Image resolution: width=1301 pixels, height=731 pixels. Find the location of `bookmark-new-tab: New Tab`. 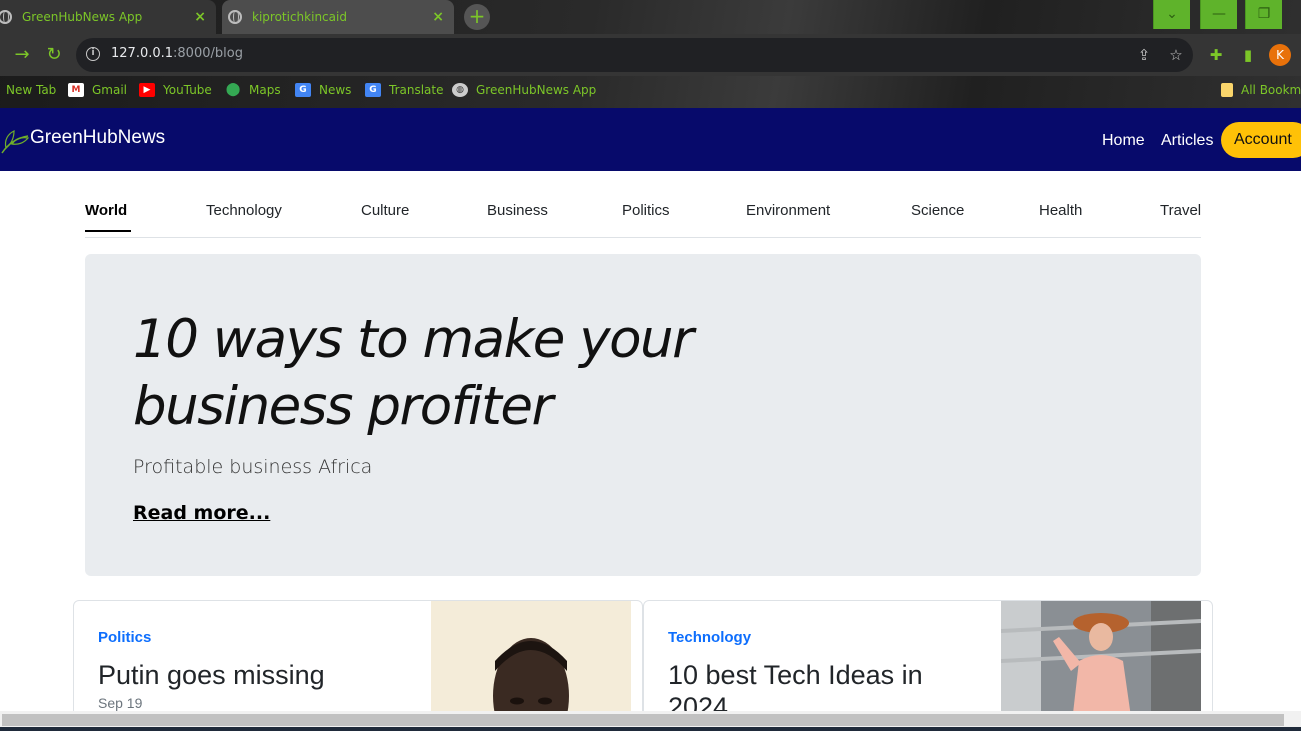

bookmark-new-tab: New Tab is located at coordinates (31, 90).